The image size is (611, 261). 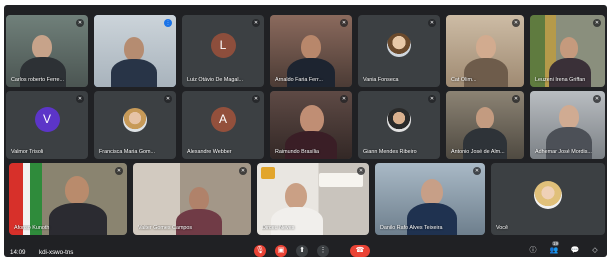 What do you see at coordinates (313, 199) in the screenshot?
I see `participant-tile: ✕ Dirceu Neves` at bounding box center [313, 199].